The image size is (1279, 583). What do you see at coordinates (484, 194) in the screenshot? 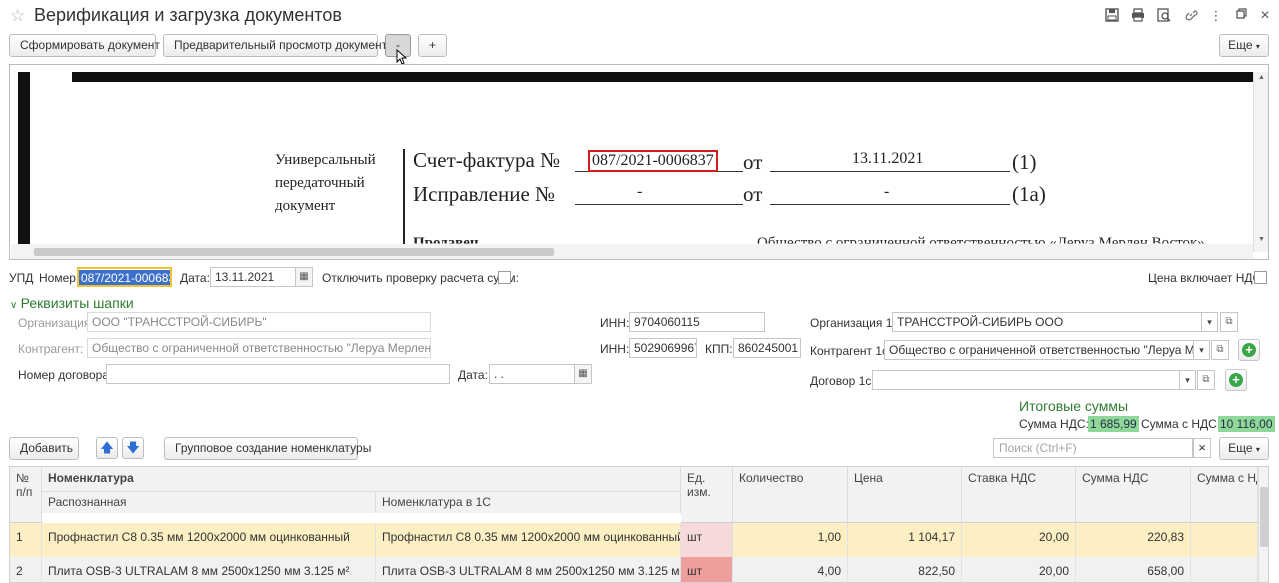
I see `correction-label: Исправление №` at bounding box center [484, 194].